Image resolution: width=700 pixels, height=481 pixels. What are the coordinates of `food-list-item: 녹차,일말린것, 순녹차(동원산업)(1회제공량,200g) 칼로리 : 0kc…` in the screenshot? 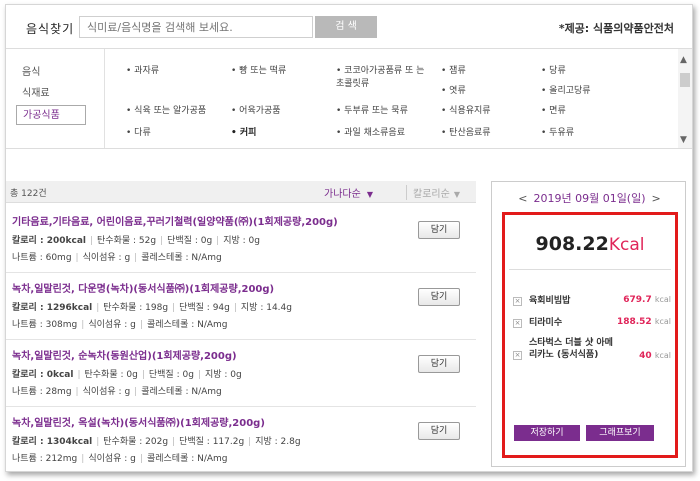 It's located at (241, 374).